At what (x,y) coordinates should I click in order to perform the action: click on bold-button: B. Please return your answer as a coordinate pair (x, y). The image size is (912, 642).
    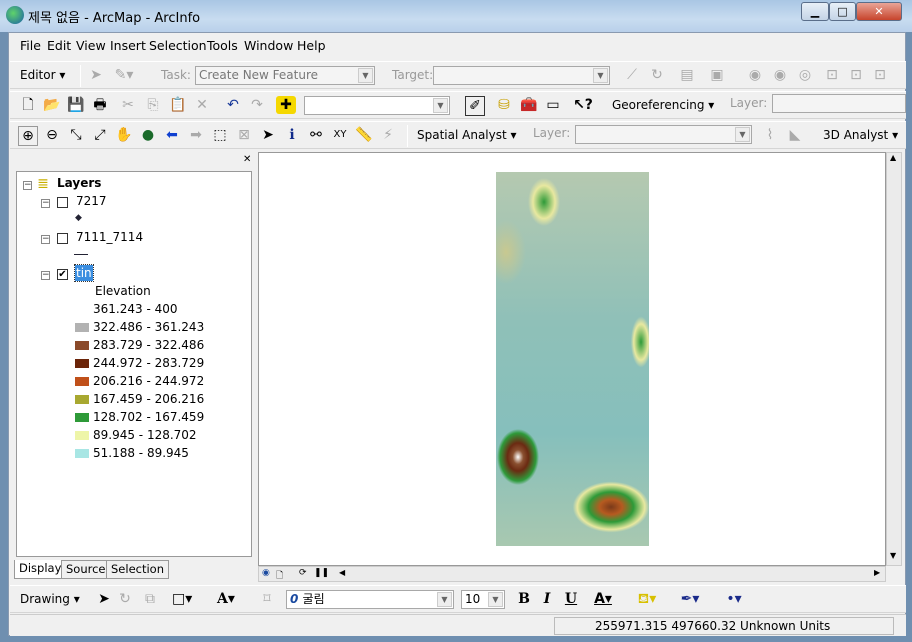
    Looking at the image, I should click on (524, 599).